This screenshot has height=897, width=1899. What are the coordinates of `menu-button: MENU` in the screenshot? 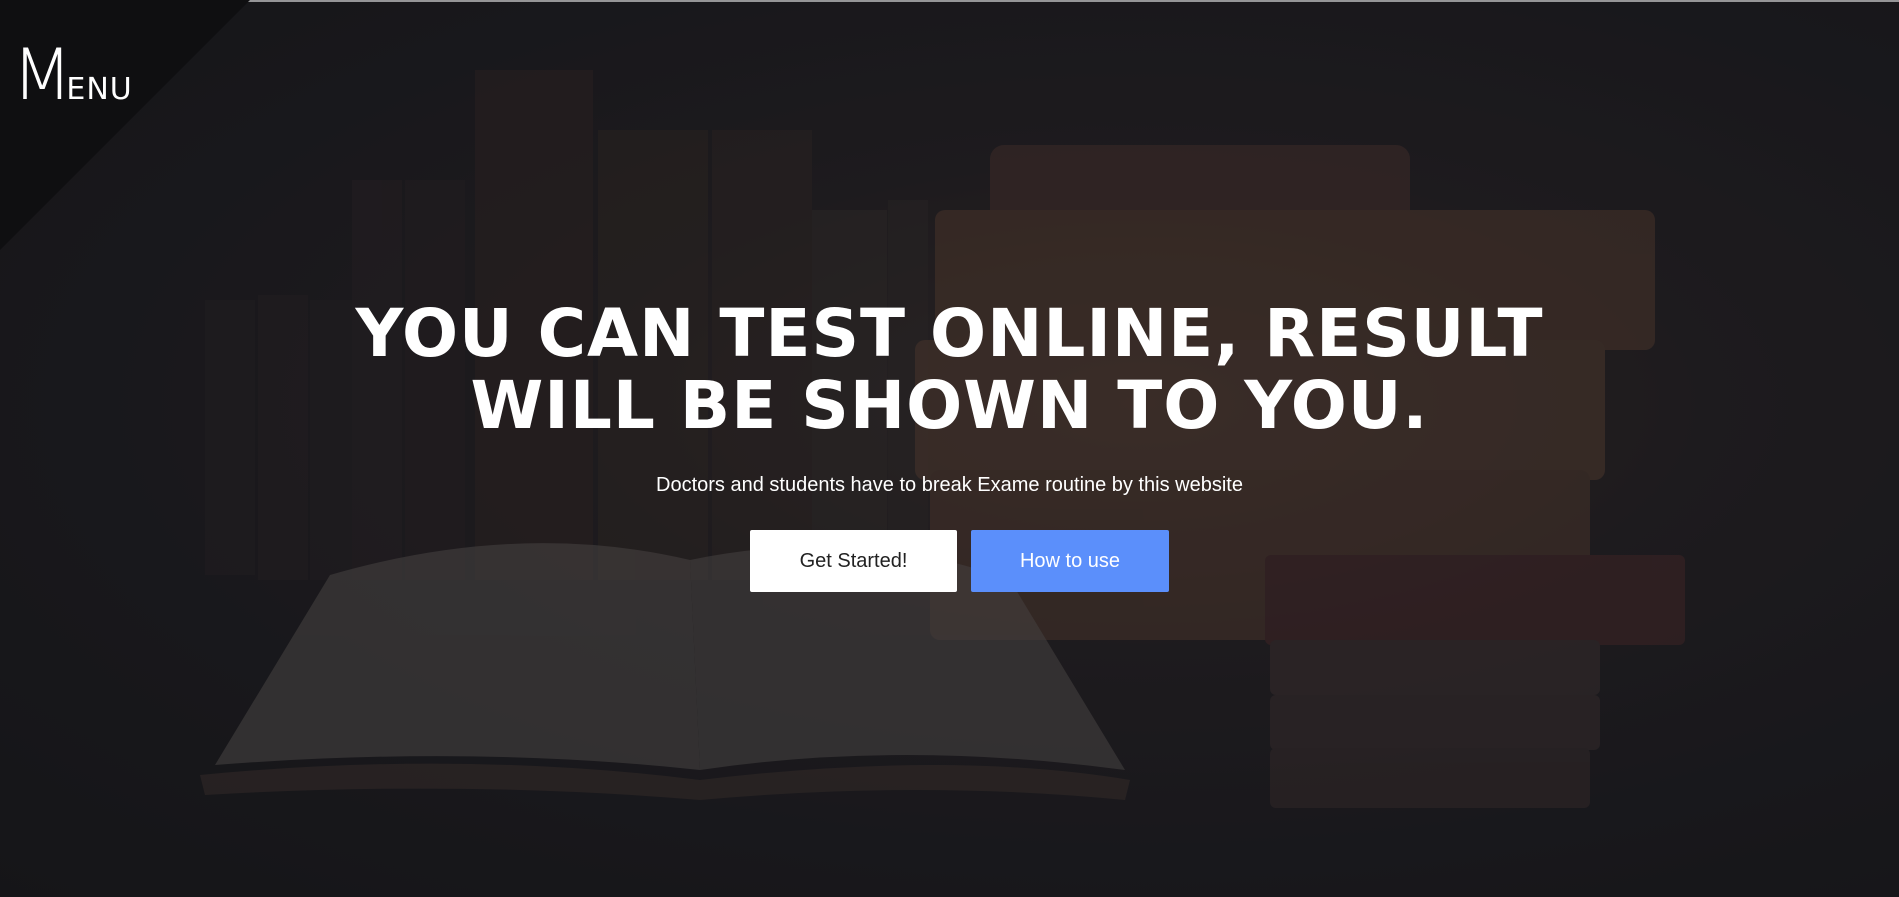 It's located at (72, 75).